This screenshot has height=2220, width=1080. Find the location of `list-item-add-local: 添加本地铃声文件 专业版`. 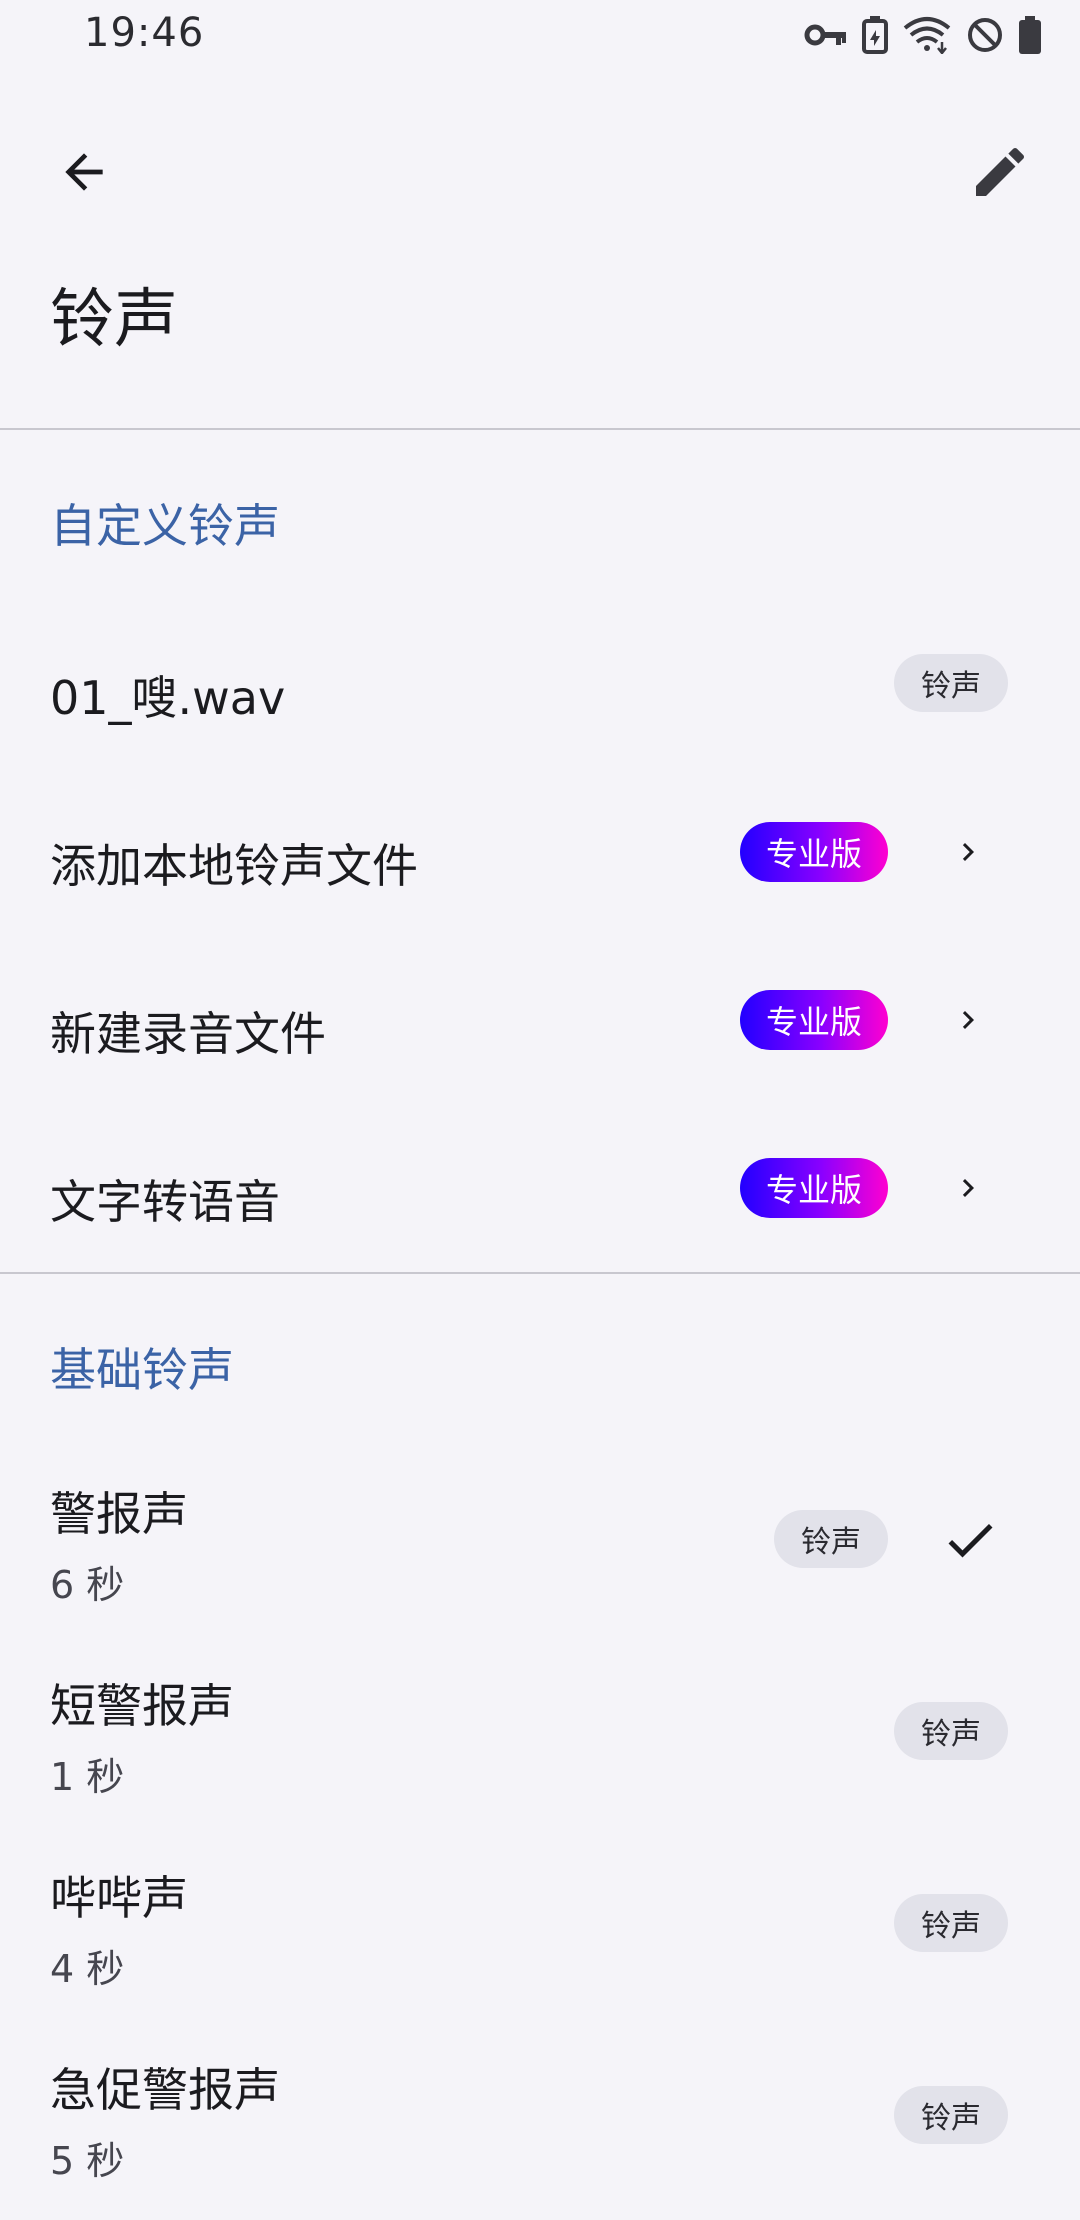

list-item-add-local: 添加本地铃声文件 专业版 is located at coordinates (540, 855).